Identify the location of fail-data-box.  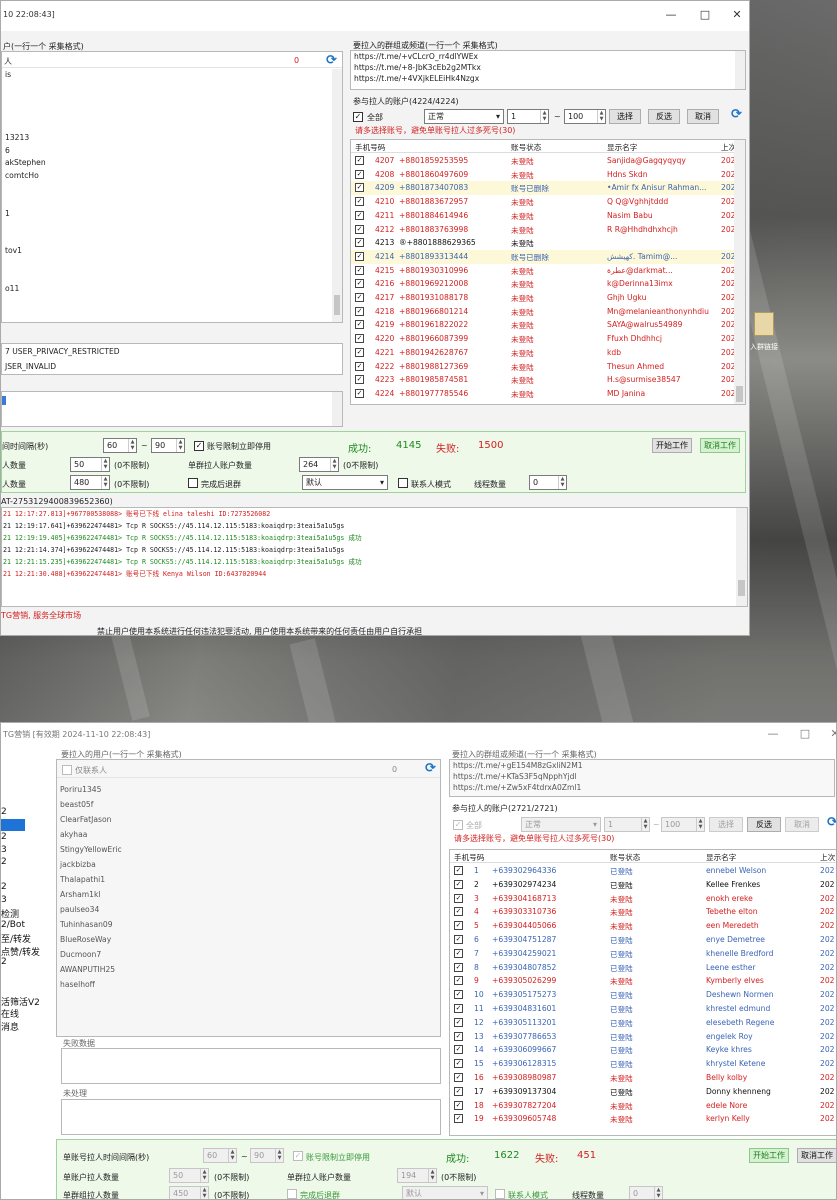
(251, 1066).